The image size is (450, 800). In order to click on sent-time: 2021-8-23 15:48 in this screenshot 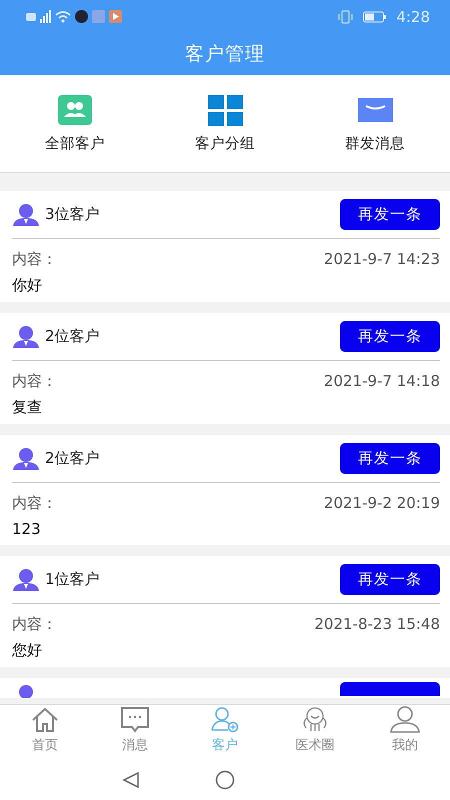, I will do `click(377, 624)`.